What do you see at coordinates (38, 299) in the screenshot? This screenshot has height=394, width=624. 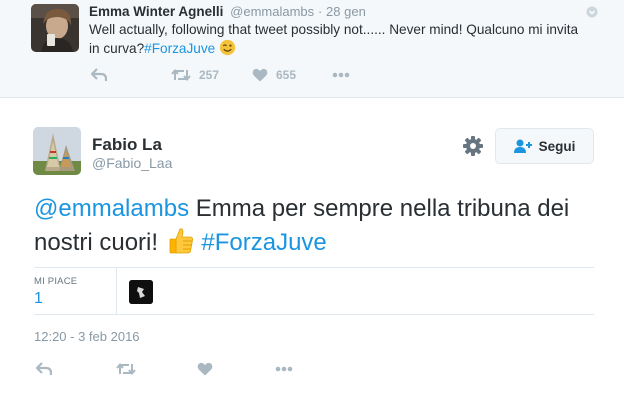 I see `likes-count: 1` at bounding box center [38, 299].